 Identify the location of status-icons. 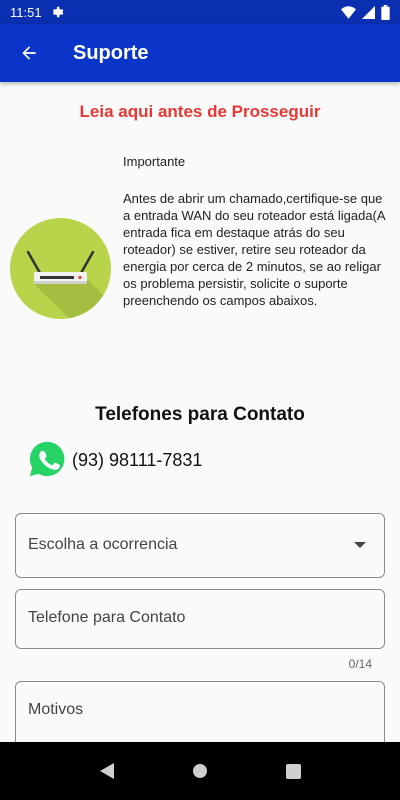
(365, 12).